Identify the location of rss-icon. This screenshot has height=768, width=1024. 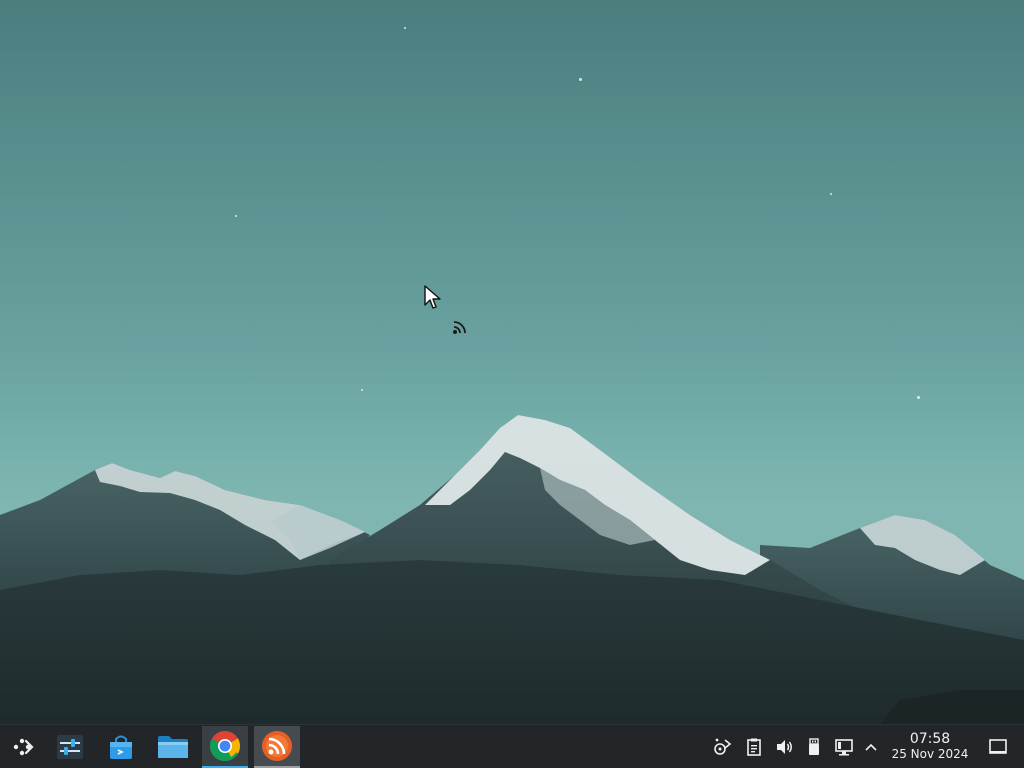
(277, 746).